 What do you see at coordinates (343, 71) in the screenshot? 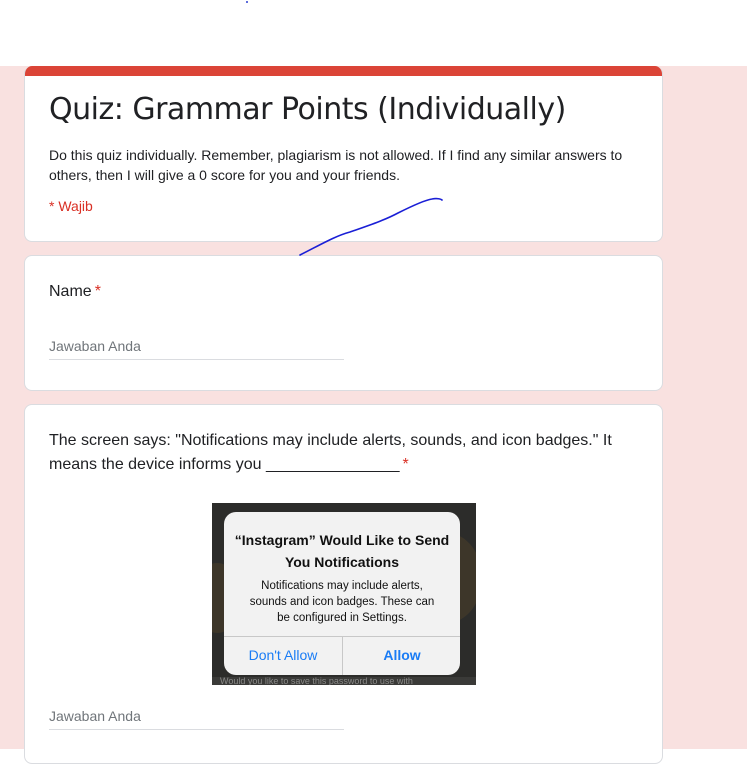
I see `header-accent-bar` at bounding box center [343, 71].